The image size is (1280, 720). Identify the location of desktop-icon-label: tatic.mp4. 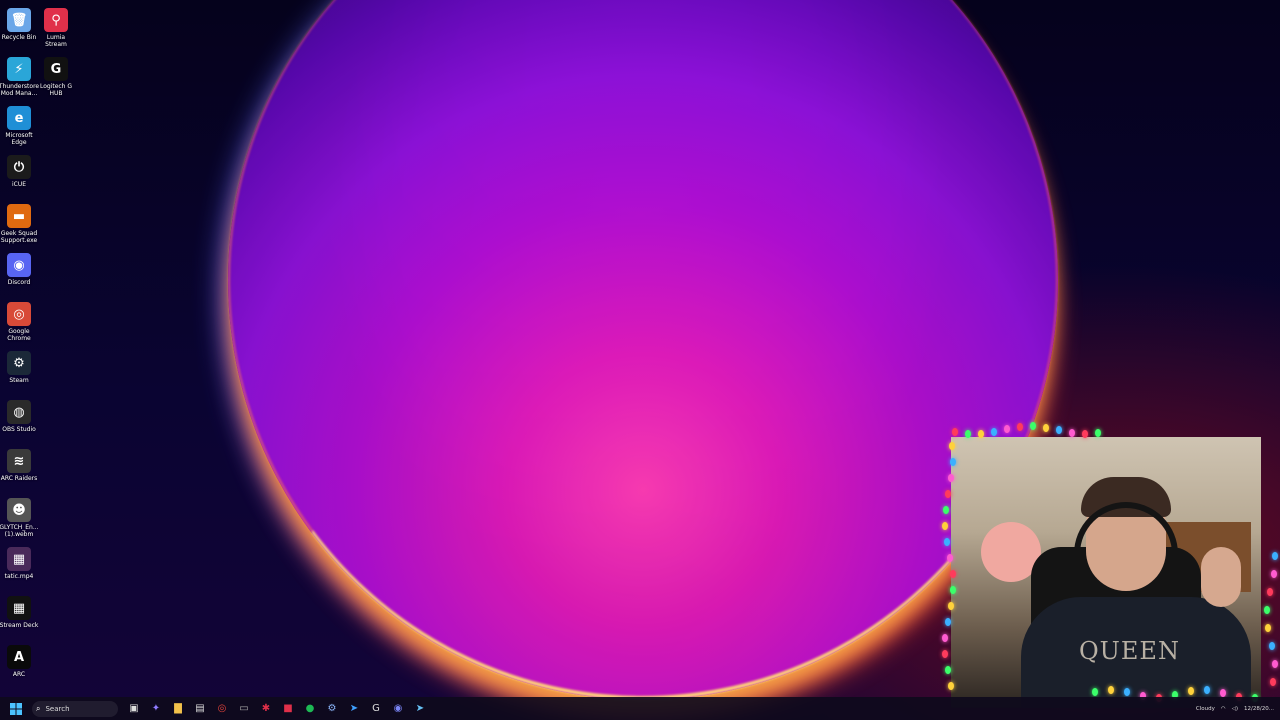
(19, 576).